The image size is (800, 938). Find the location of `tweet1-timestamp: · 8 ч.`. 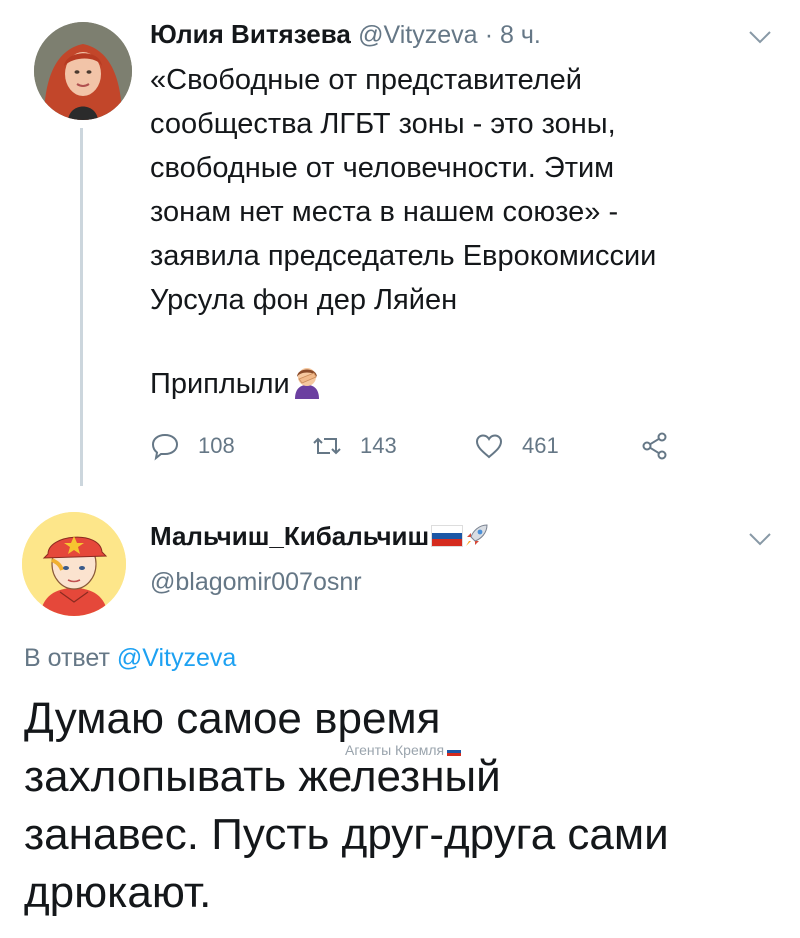

tweet1-timestamp: · 8 ч. is located at coordinates (513, 35).